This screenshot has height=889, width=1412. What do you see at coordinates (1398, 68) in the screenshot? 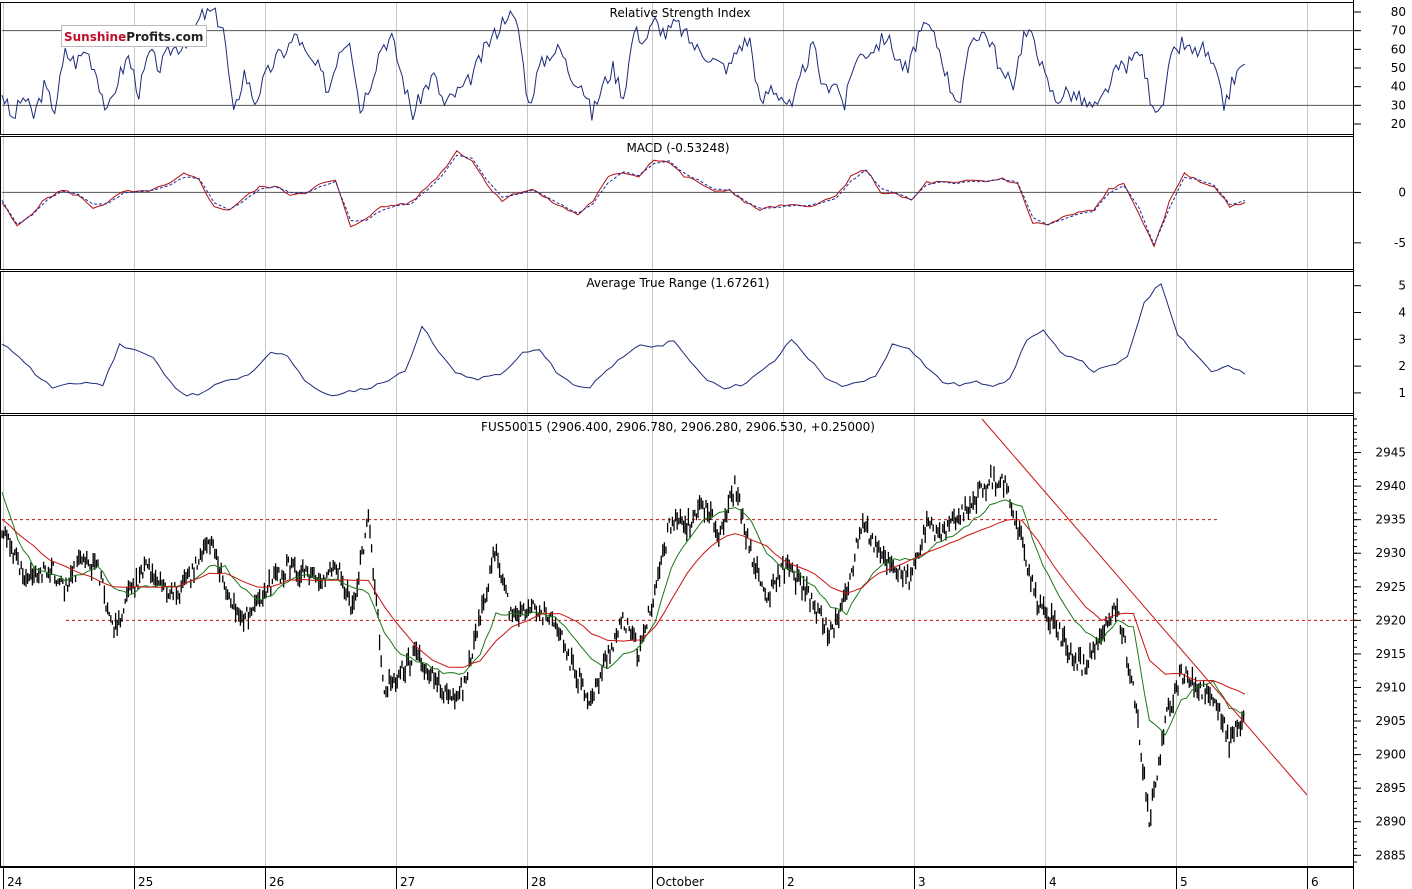
I see `y-tick-label: 50` at bounding box center [1398, 68].